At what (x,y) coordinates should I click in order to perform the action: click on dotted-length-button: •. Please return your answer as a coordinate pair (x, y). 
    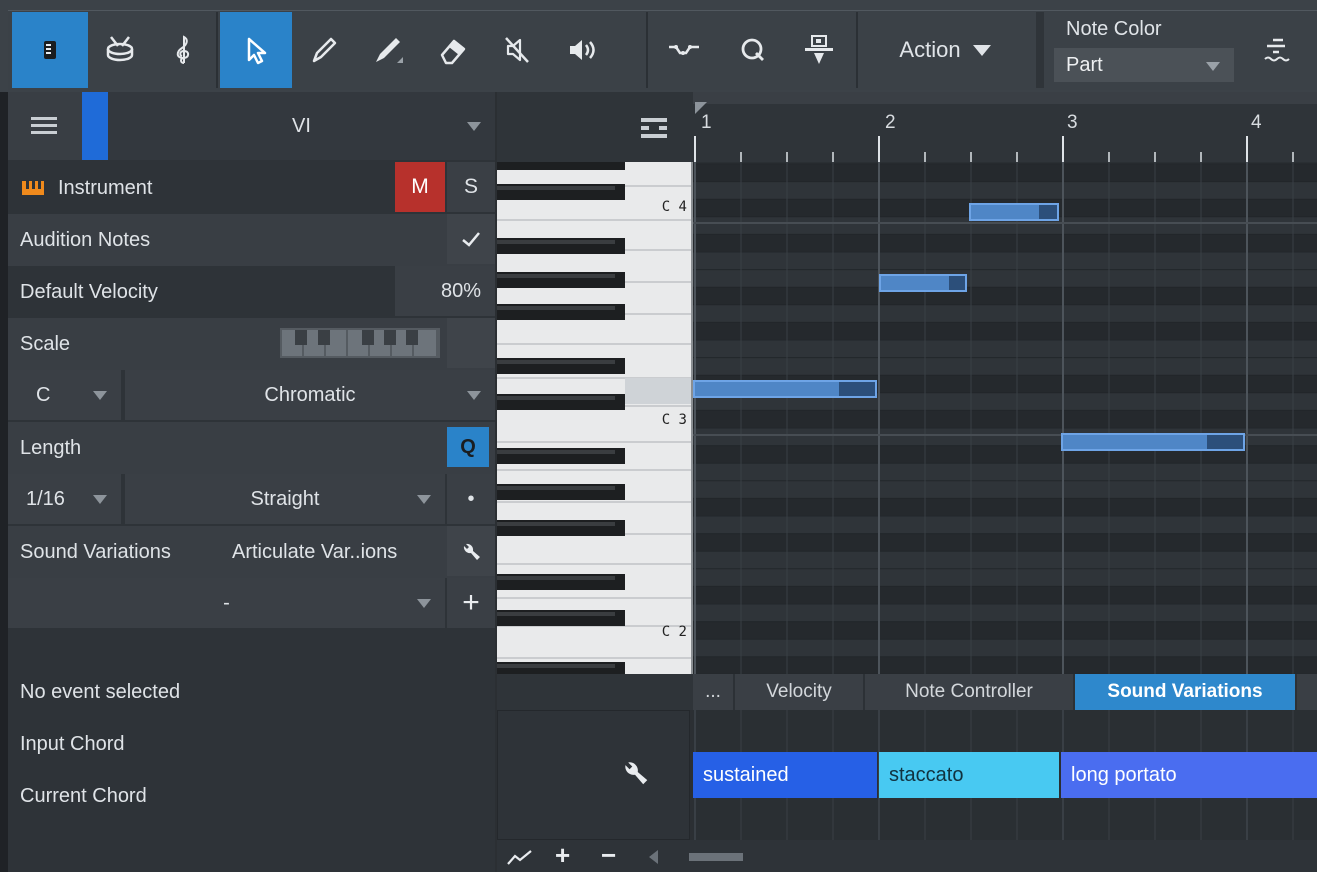
    Looking at the image, I should click on (471, 499).